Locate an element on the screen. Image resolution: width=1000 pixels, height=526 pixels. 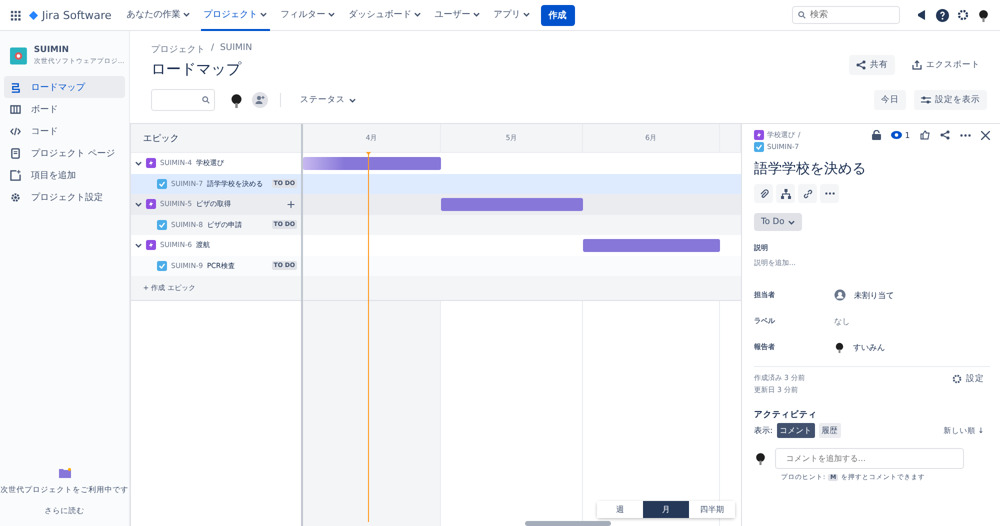
view-settings-button: 設定を表示 is located at coordinates (950, 100).